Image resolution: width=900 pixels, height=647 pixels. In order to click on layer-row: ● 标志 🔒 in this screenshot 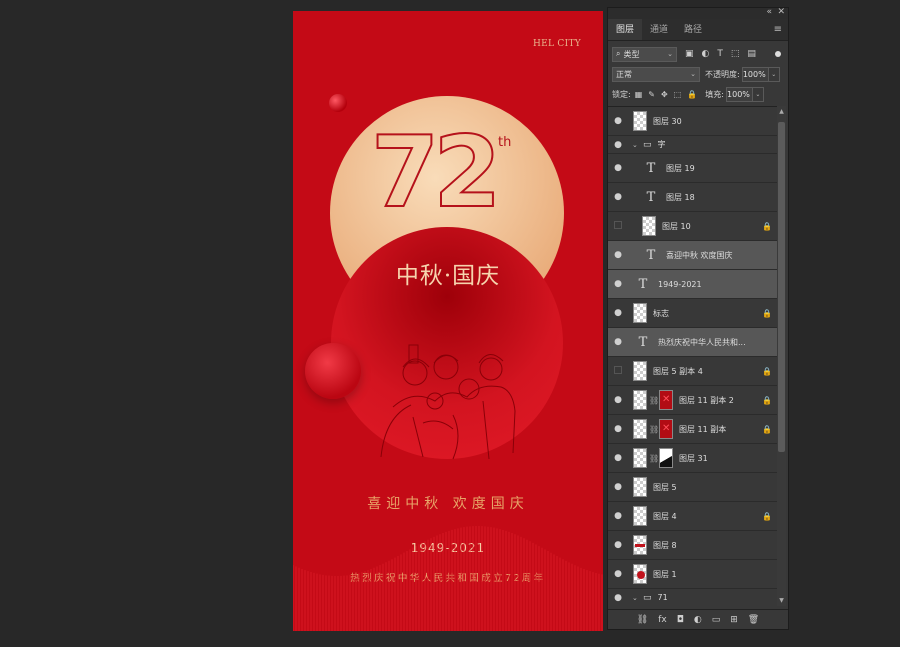, I will do `click(693, 313)`.